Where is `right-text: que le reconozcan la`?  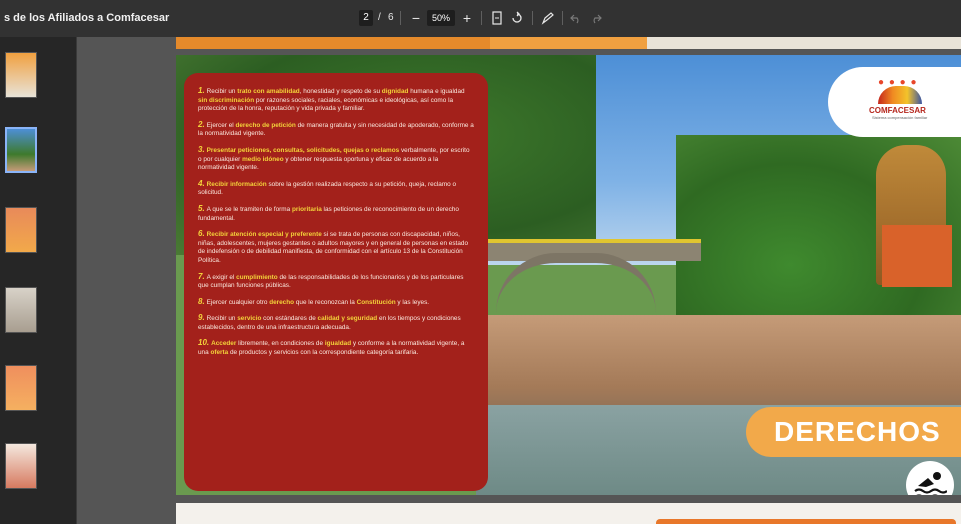 right-text: que le reconozcan la is located at coordinates (325, 302).